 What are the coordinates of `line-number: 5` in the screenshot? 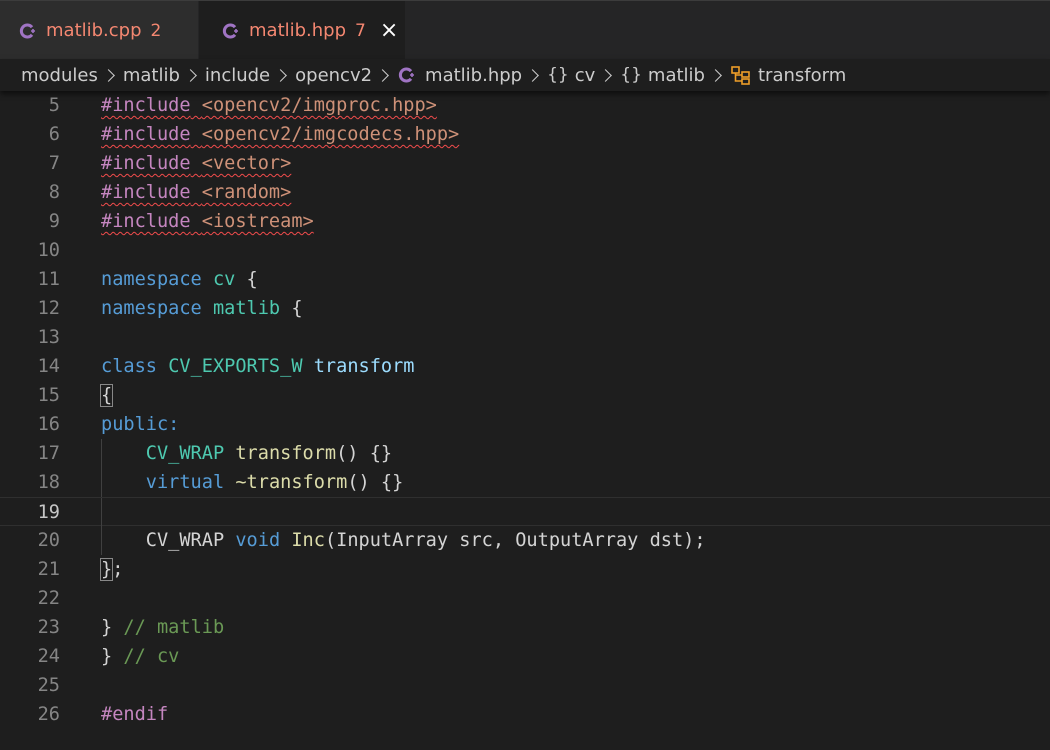 It's located at (54, 105).